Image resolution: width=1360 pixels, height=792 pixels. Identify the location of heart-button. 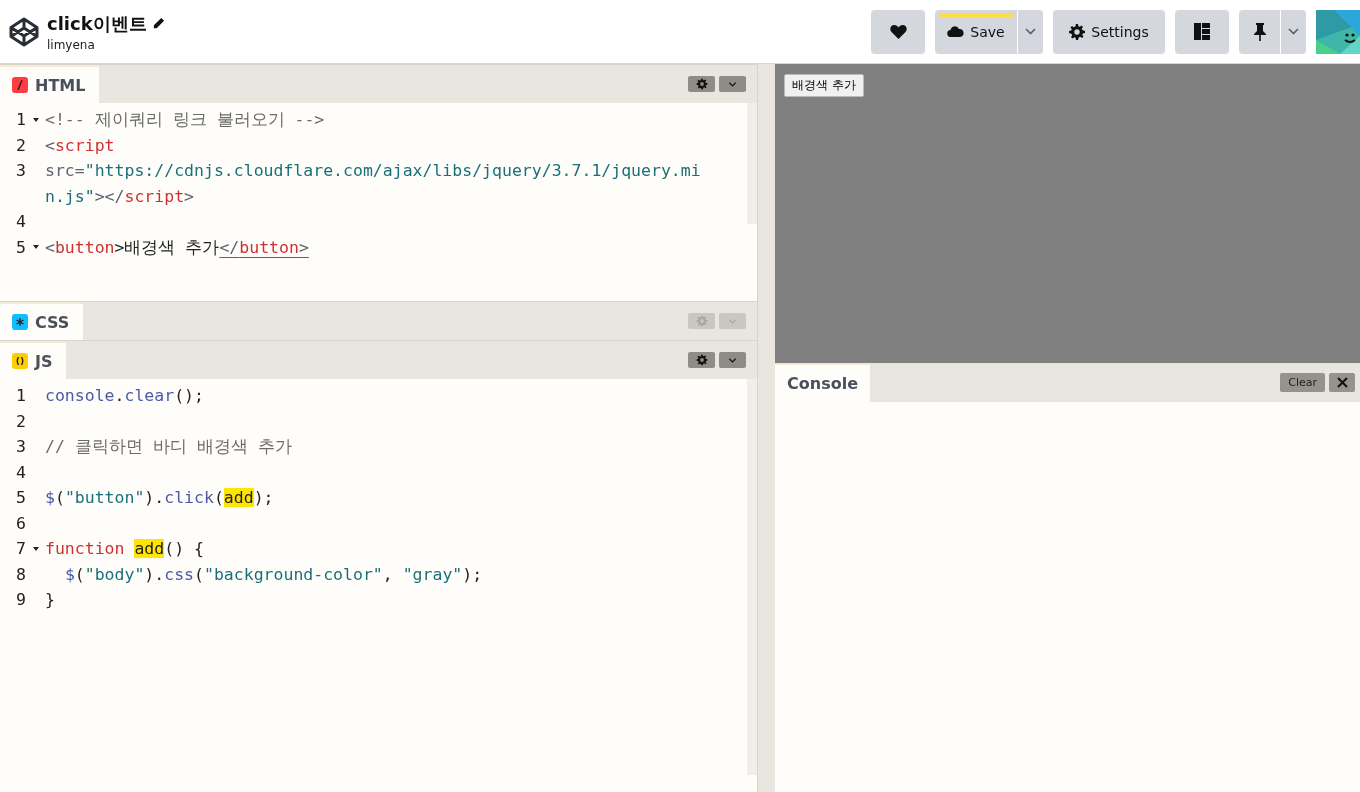
(898, 31).